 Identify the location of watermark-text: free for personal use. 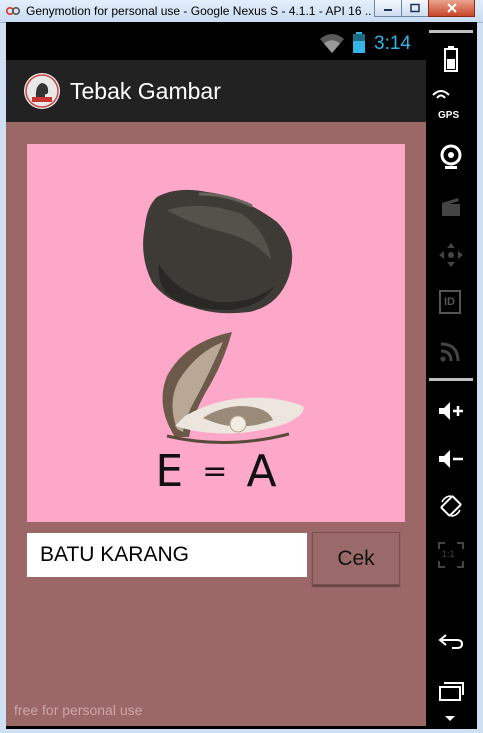
(78, 710).